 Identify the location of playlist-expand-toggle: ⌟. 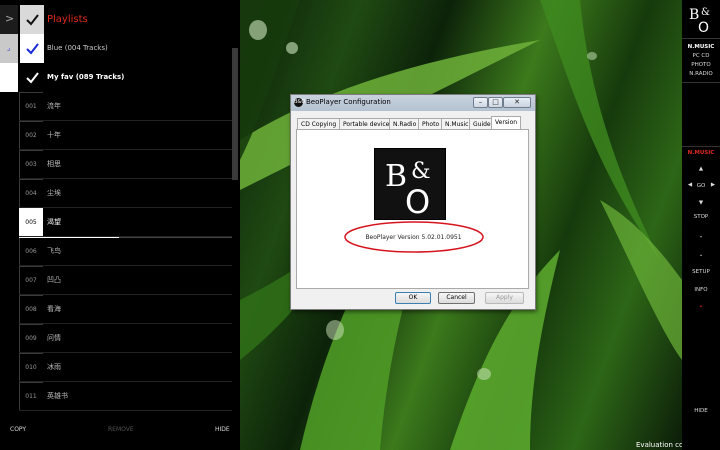
(9, 48).